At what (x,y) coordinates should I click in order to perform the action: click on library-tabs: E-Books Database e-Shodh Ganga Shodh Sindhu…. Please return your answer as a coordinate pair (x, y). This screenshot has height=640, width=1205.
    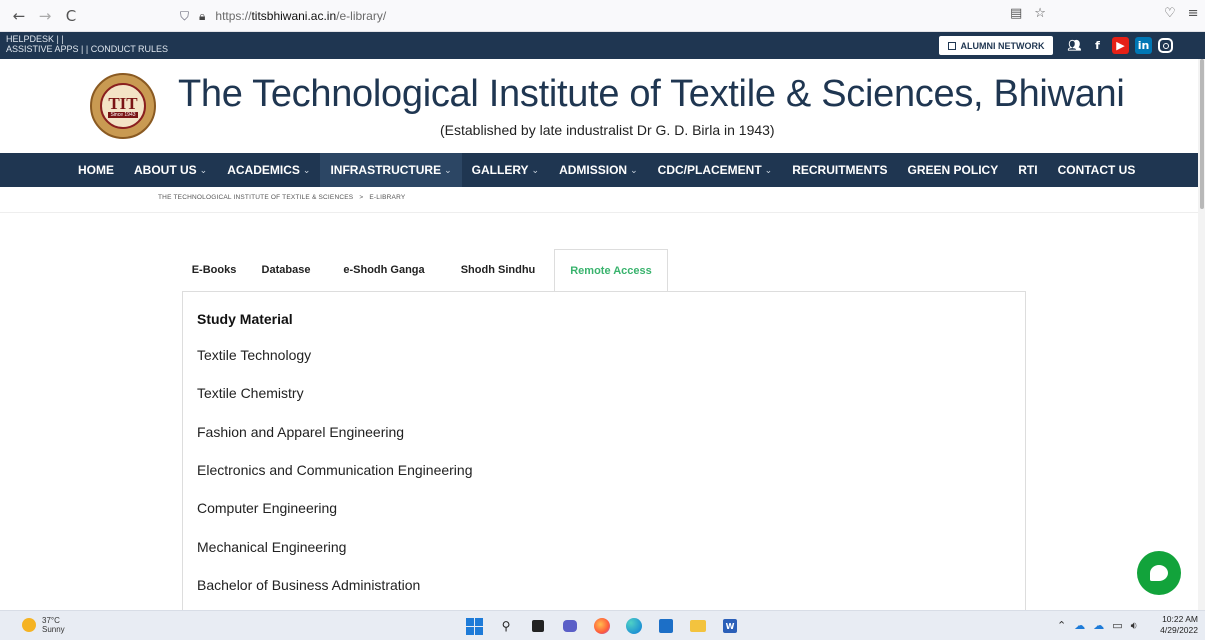
    Looking at the image, I should click on (425, 270).